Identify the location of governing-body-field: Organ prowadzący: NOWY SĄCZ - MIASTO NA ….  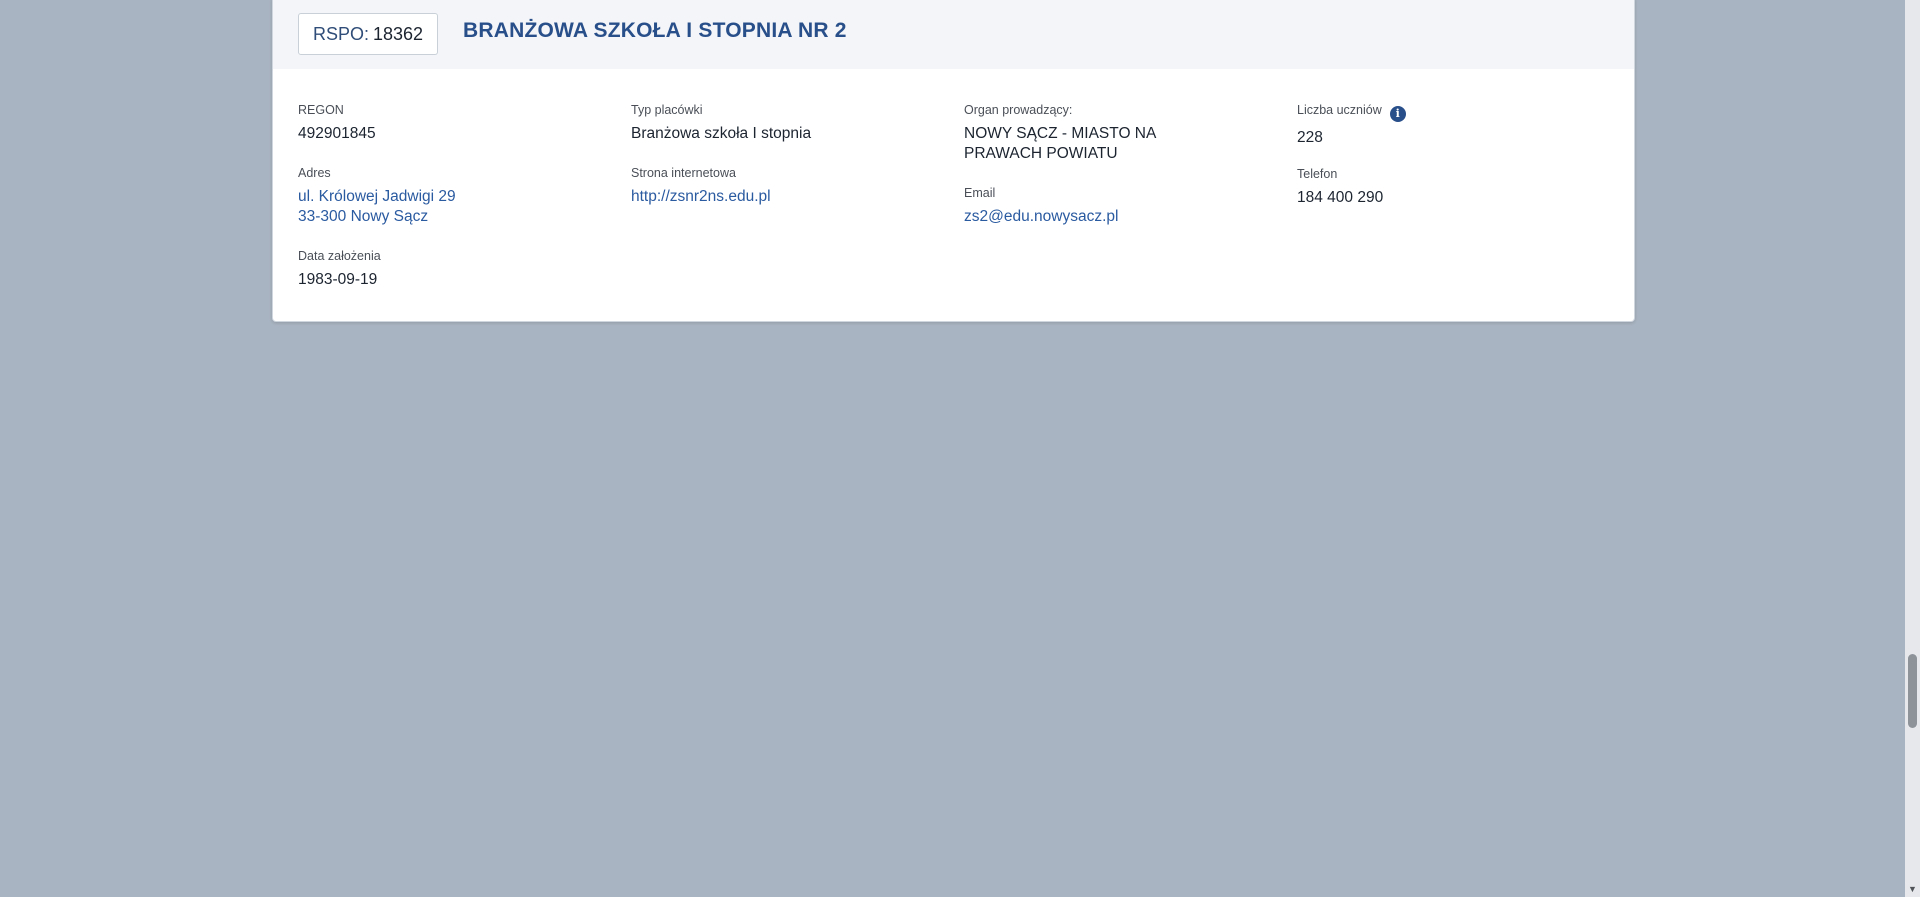
(1099, 133).